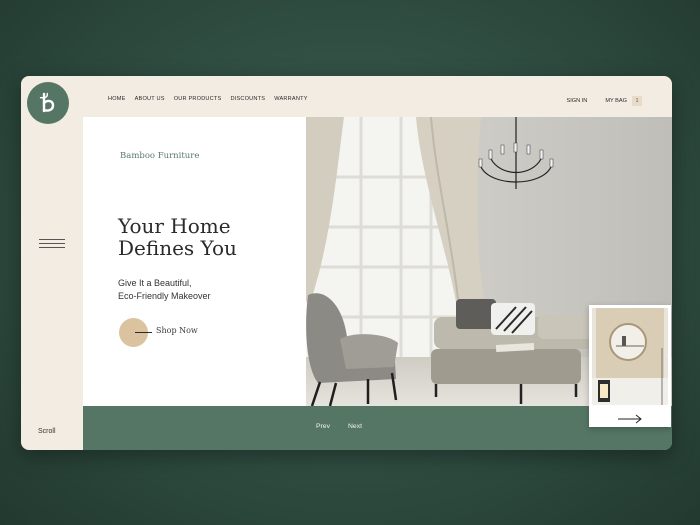 This screenshot has height=525, width=700. I want to click on next-button: Next, so click(355, 426).